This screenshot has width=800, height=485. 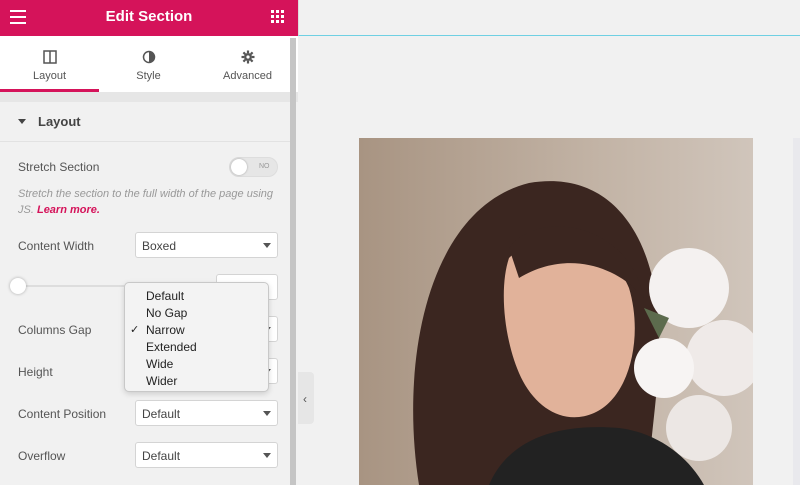 What do you see at coordinates (162, 381) in the screenshot?
I see `option-label: Wider` at bounding box center [162, 381].